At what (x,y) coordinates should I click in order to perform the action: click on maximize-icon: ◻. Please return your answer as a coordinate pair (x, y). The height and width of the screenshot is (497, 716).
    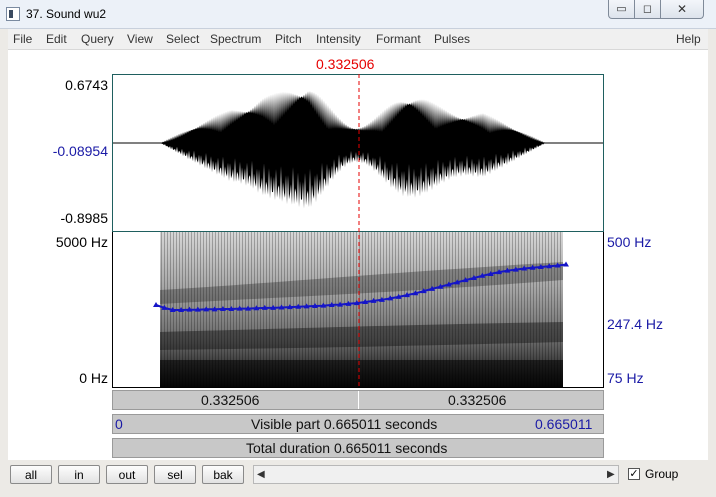
    Looking at the image, I should click on (647, 9).